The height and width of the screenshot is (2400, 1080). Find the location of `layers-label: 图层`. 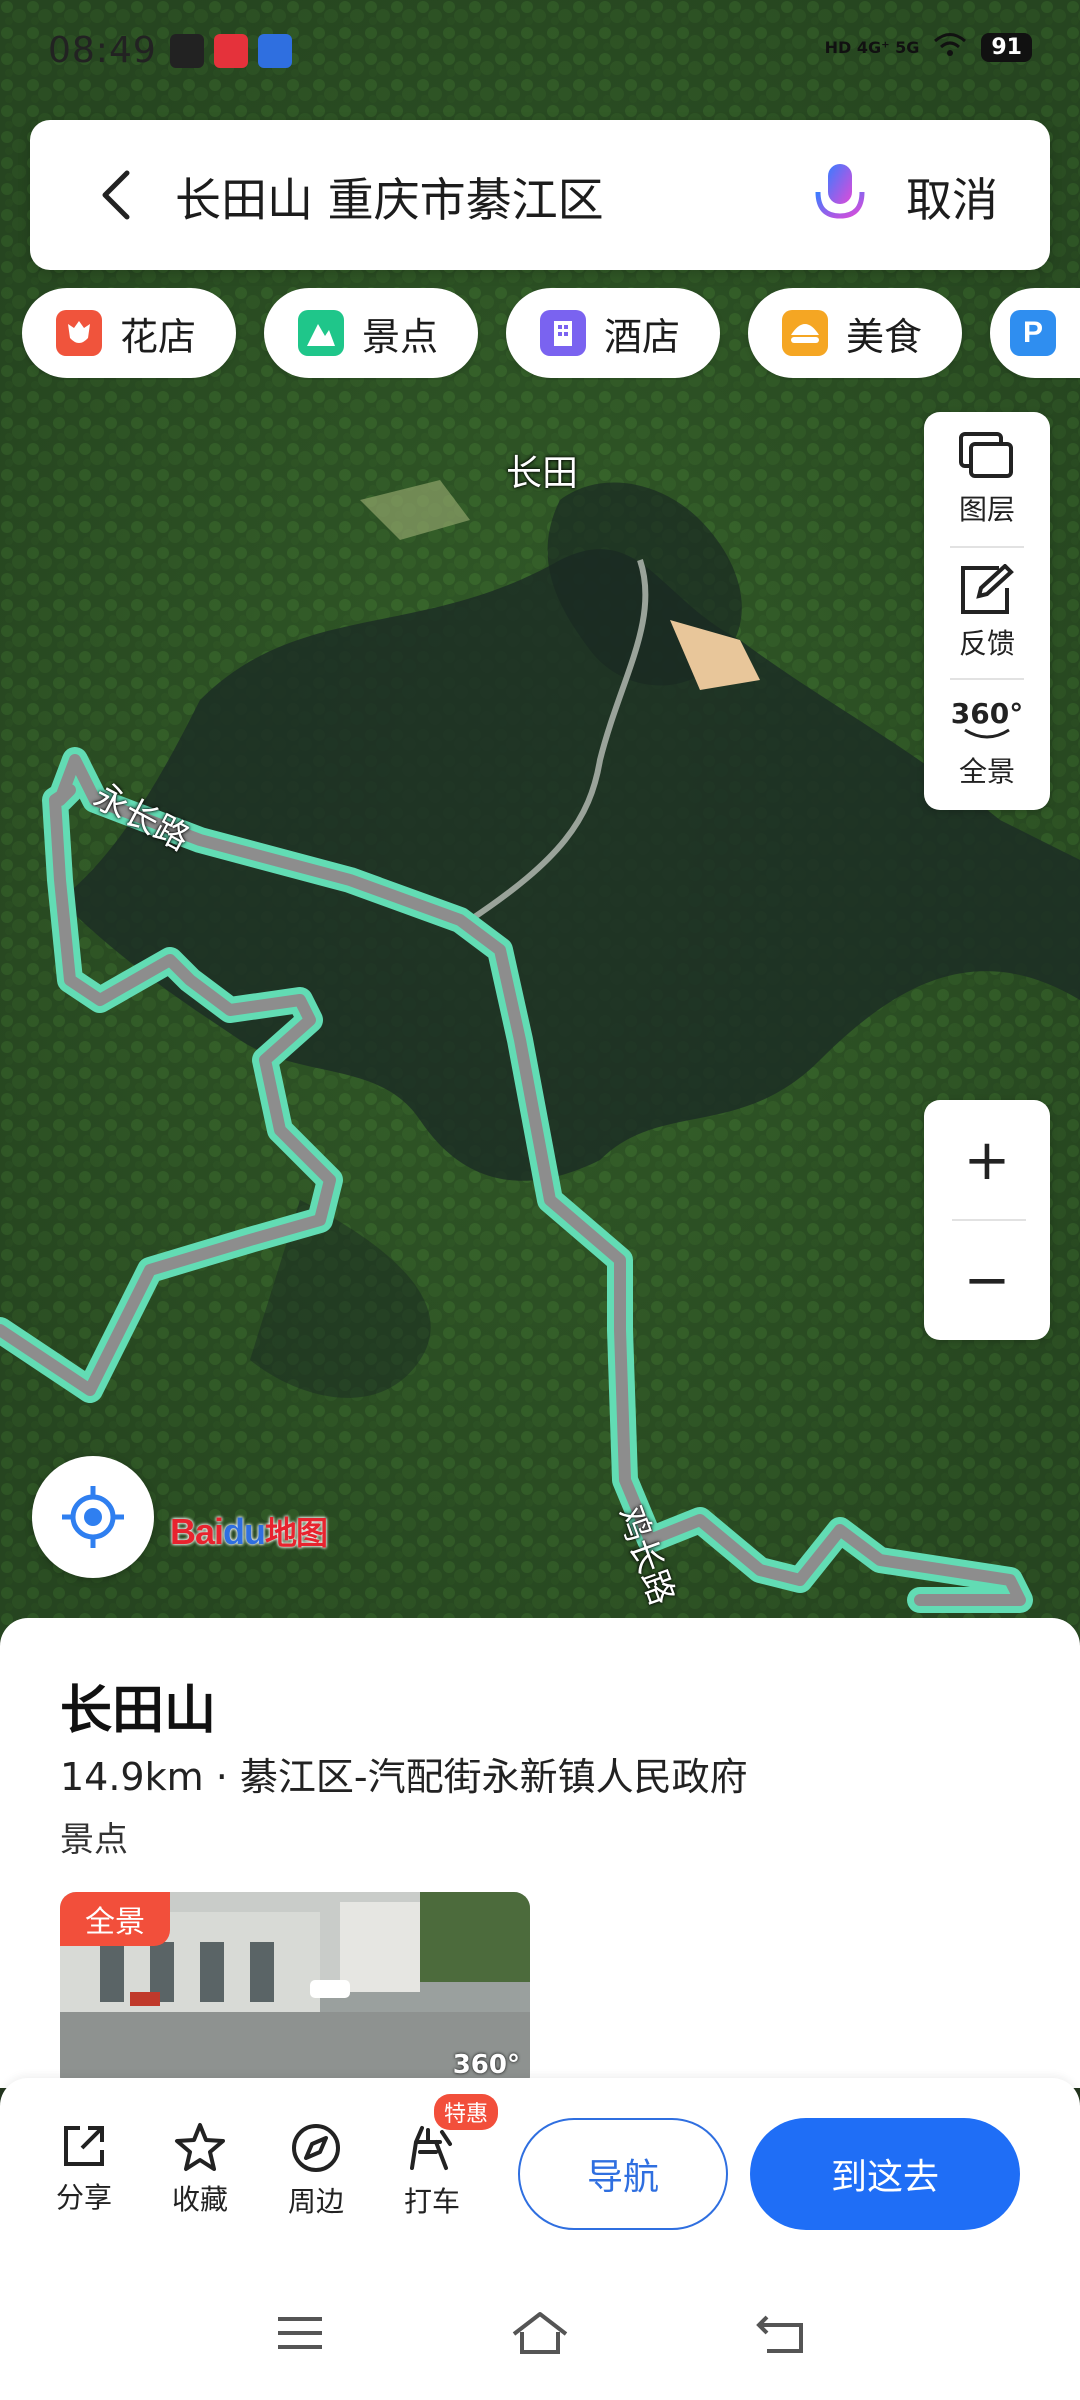

layers-label: 图层 is located at coordinates (986, 509).